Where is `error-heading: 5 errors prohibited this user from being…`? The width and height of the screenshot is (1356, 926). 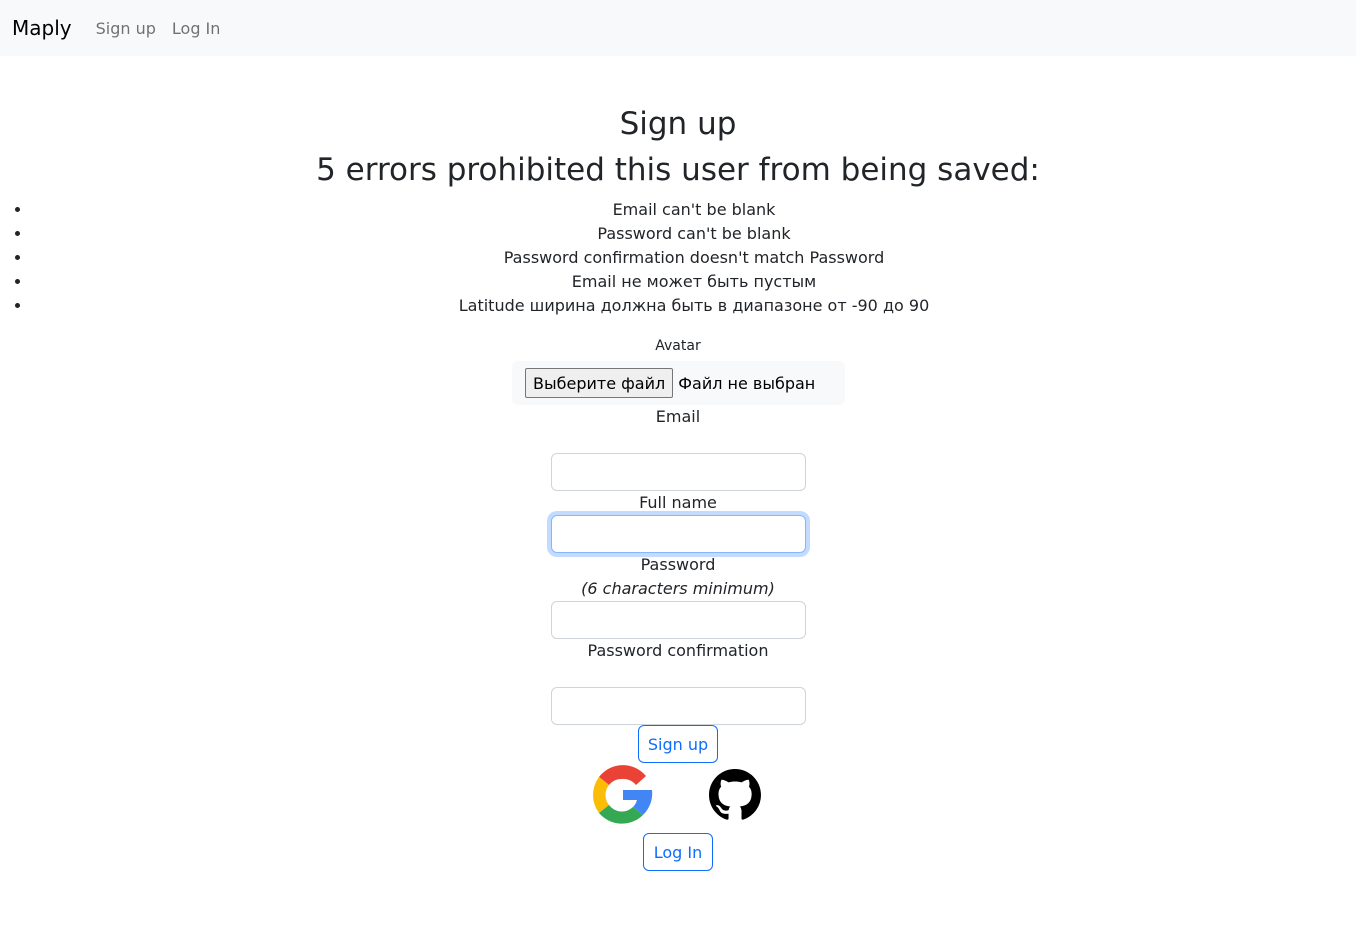
error-heading: 5 errors prohibited this user from being… is located at coordinates (678, 170).